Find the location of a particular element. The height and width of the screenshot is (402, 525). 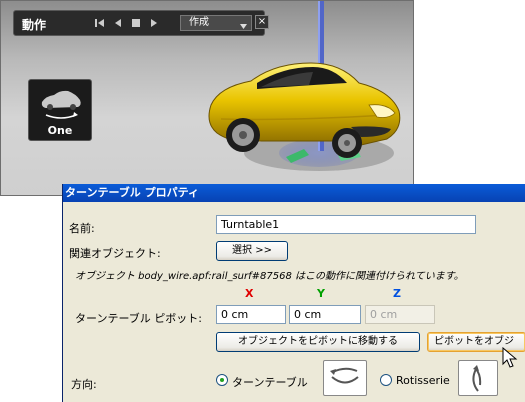

motion-panel: 動作 作成 × is located at coordinates (141, 23).